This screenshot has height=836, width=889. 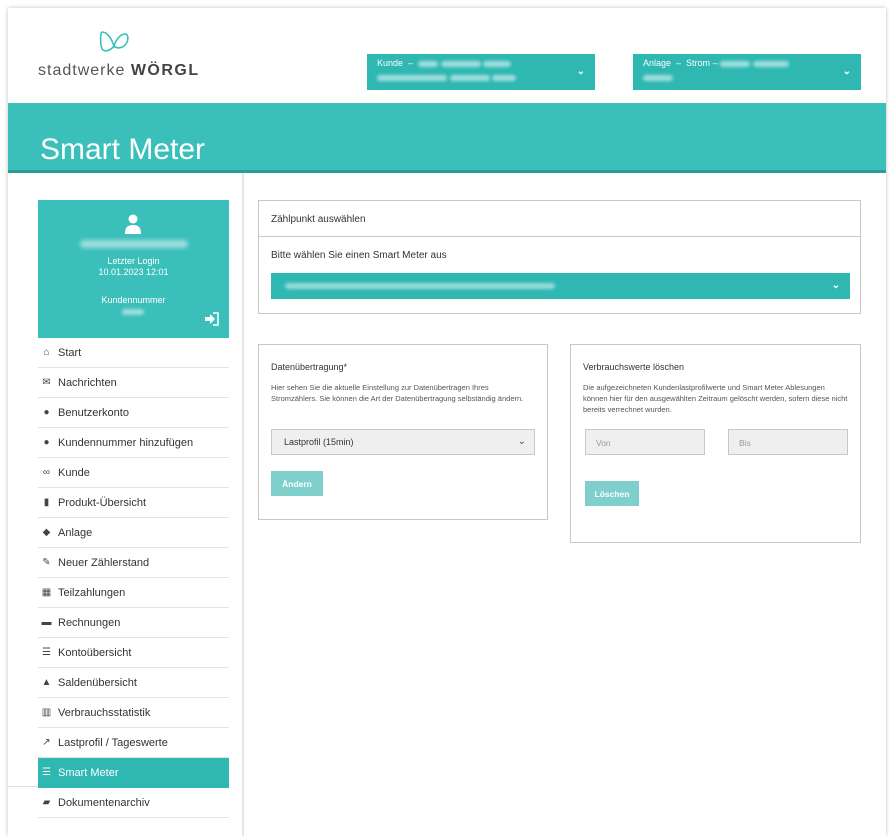 What do you see at coordinates (75, 532) in the screenshot?
I see `sidebar-item-label: Anlage` at bounding box center [75, 532].